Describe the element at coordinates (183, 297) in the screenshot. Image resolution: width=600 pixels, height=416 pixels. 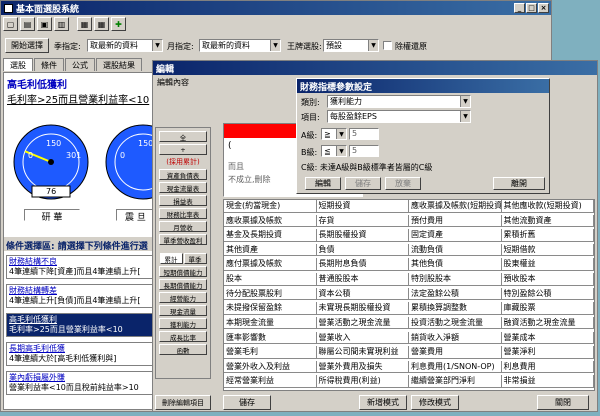
I see `operating-ability-button: 經營能力` at that location.